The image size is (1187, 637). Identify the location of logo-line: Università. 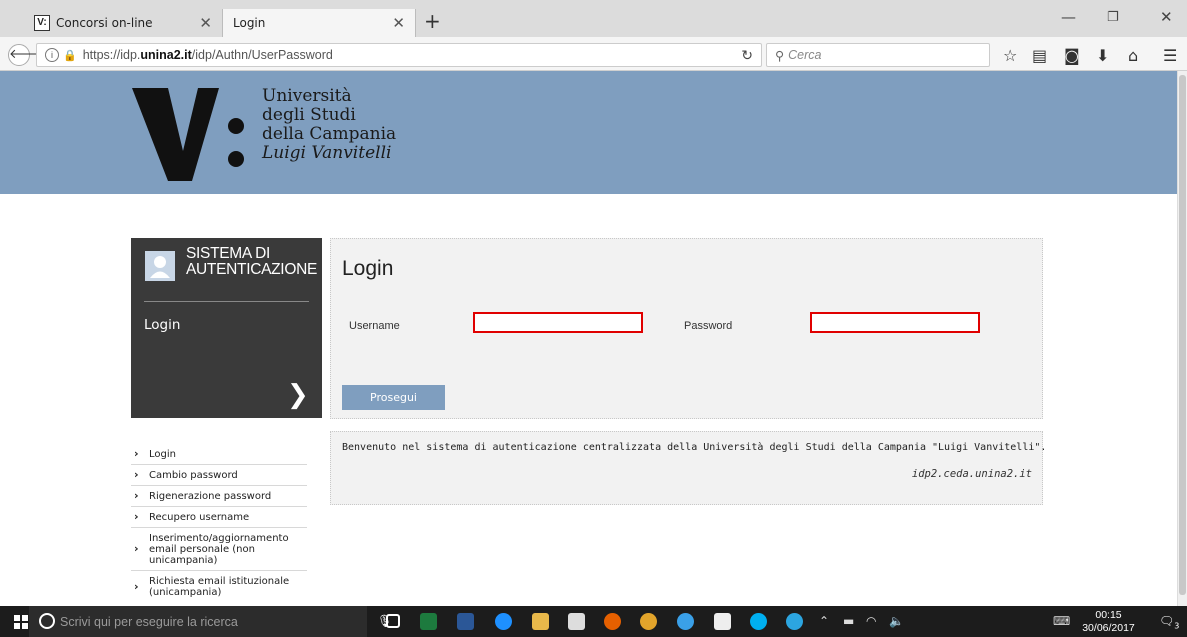
(307, 96).